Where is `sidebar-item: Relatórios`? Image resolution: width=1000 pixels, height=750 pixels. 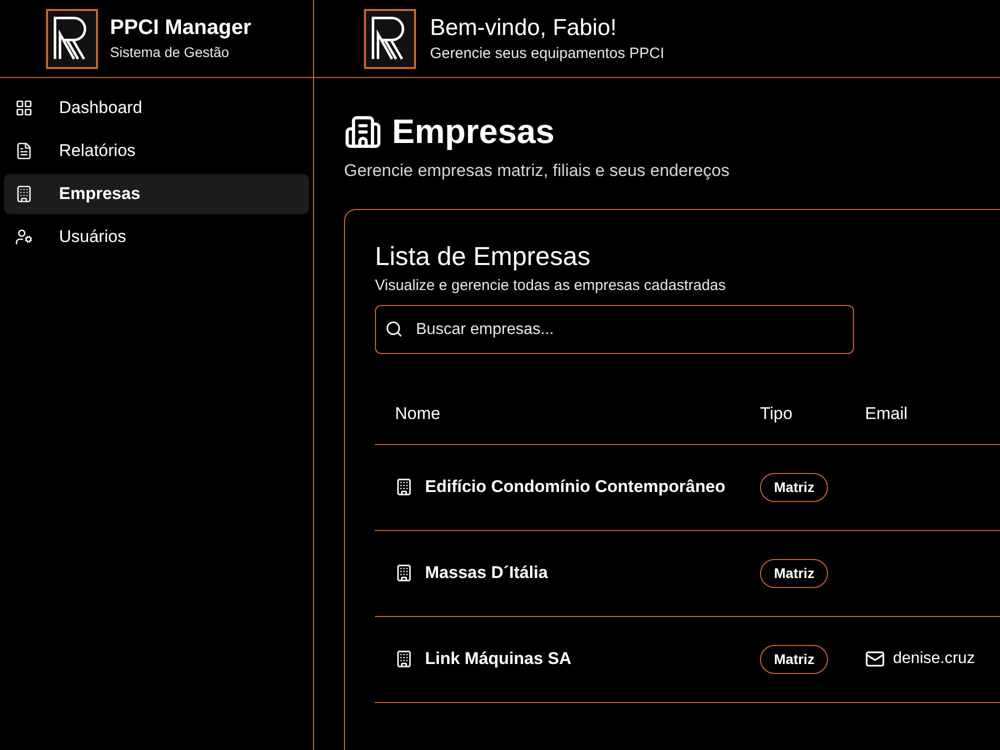
sidebar-item: Relatórios is located at coordinates (156, 151).